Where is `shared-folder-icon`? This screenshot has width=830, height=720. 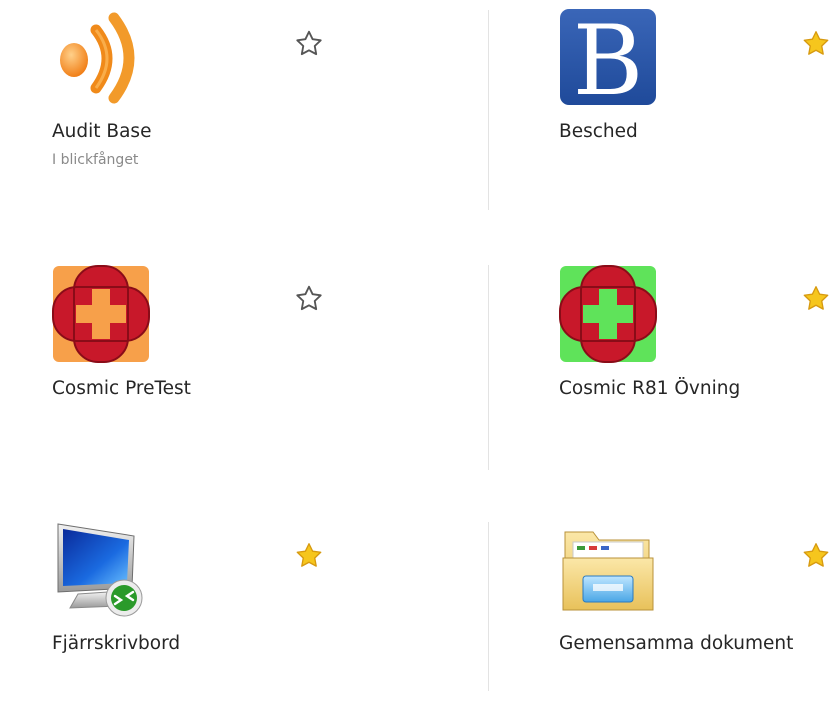 shared-folder-icon is located at coordinates (608, 569).